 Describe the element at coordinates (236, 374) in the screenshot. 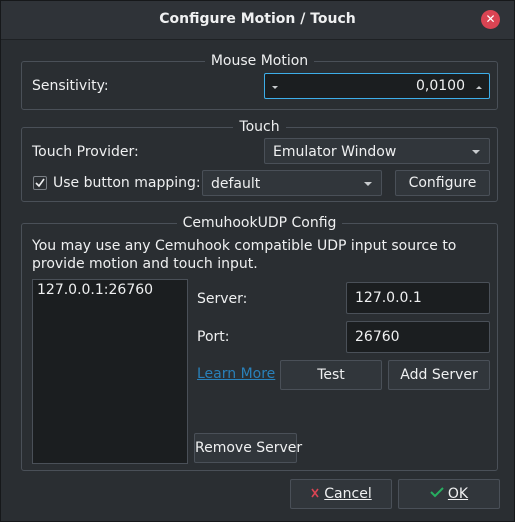

I see `learn-more-link: Learn More` at that location.